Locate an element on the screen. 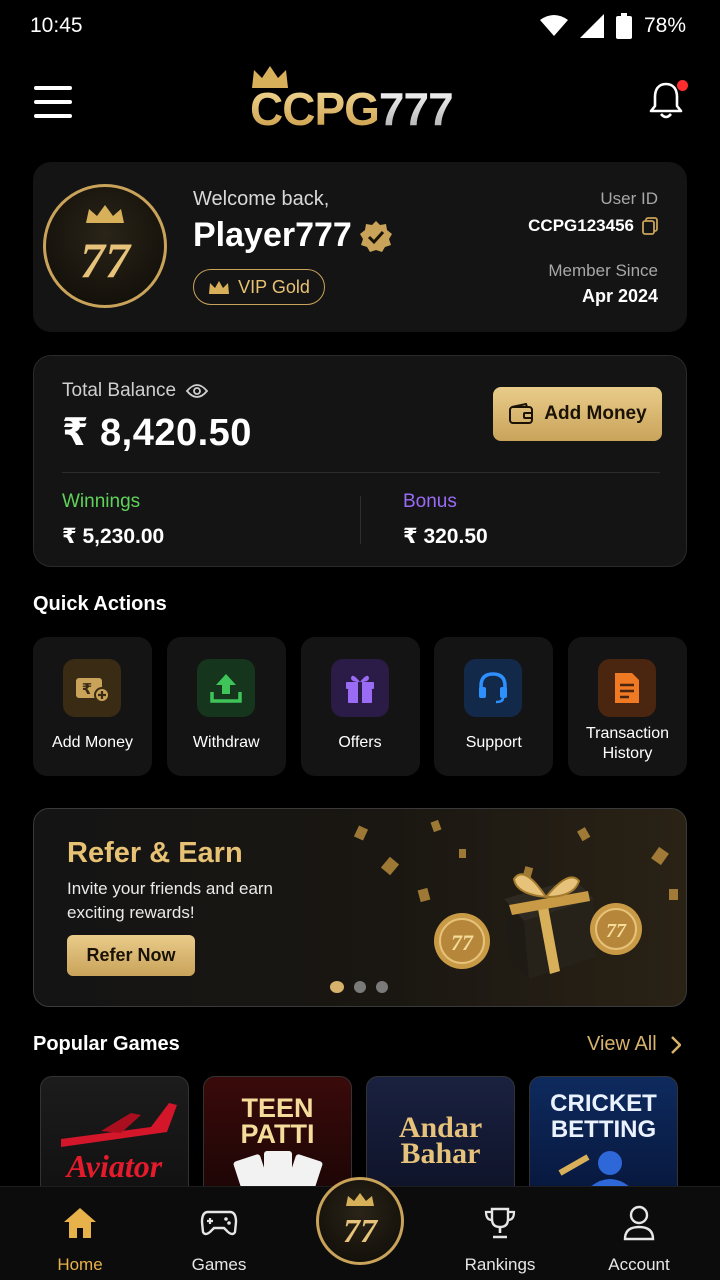  bonus-value: ₹ 320.50 is located at coordinates (445, 536).